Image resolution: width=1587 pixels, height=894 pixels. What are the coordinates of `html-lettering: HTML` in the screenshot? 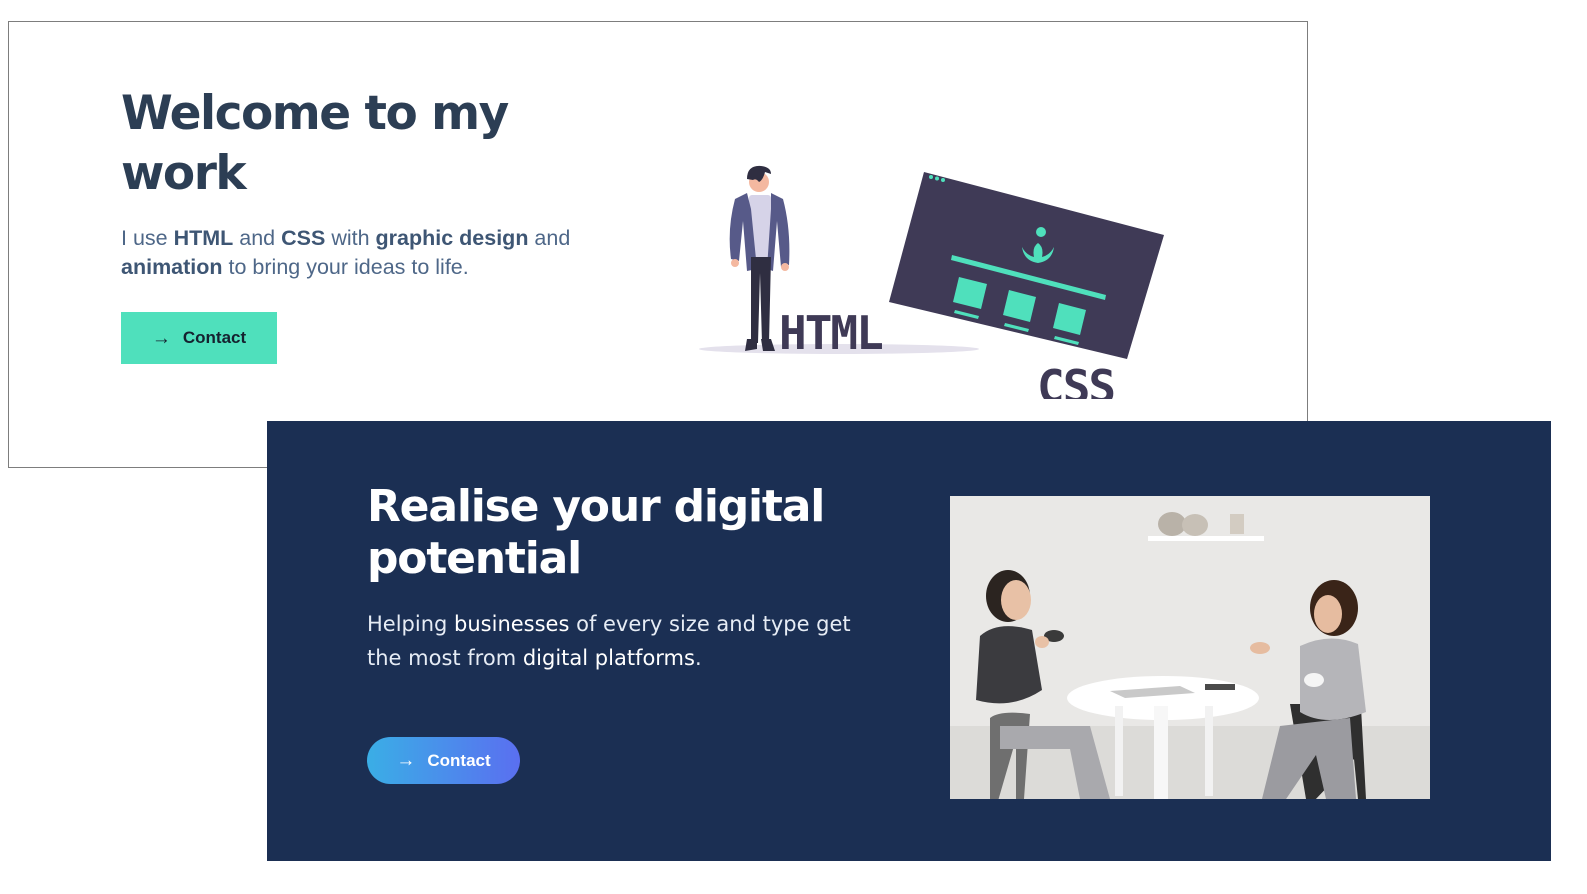 It's located at (830, 333).